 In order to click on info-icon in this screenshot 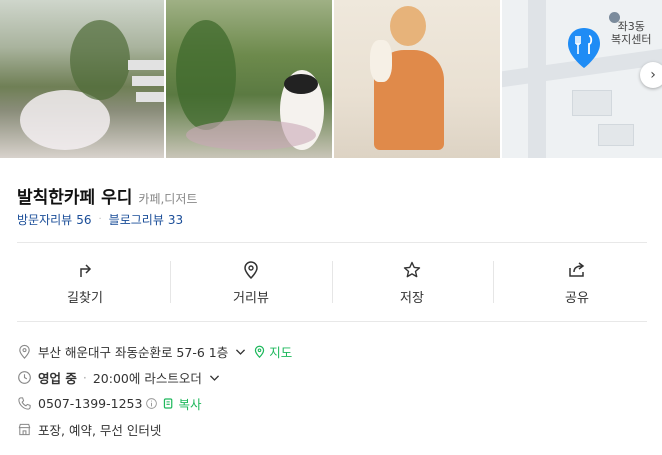, I will do `click(151, 403)`.